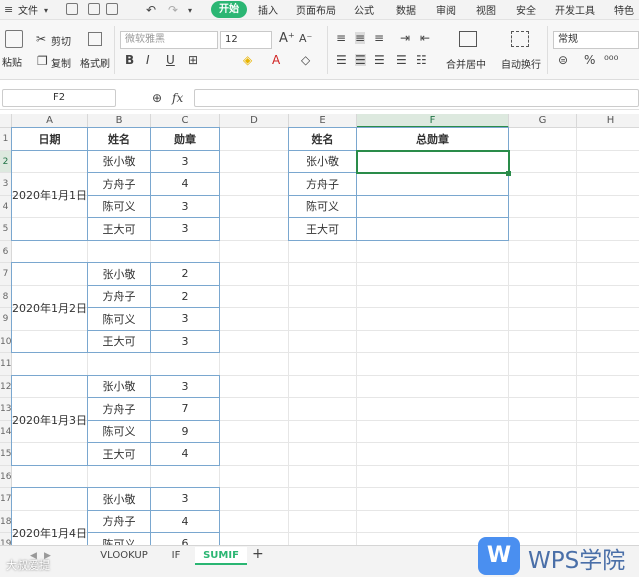 The image size is (639, 577). Describe the element at coordinates (327, 50) in the screenshot. I see `divider` at that location.